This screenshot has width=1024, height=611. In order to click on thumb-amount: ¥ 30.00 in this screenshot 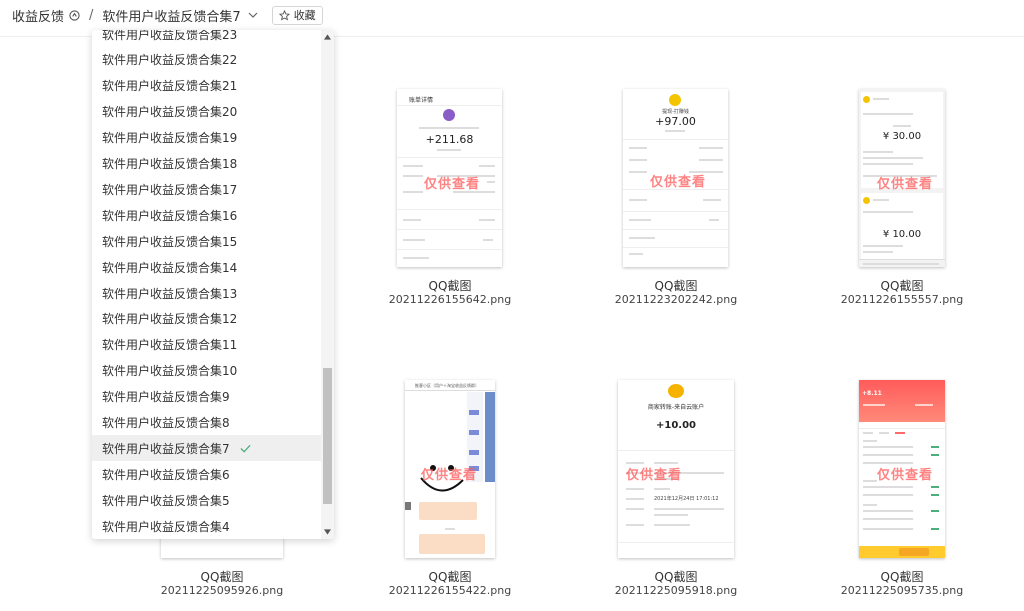, I will do `click(902, 136)`.